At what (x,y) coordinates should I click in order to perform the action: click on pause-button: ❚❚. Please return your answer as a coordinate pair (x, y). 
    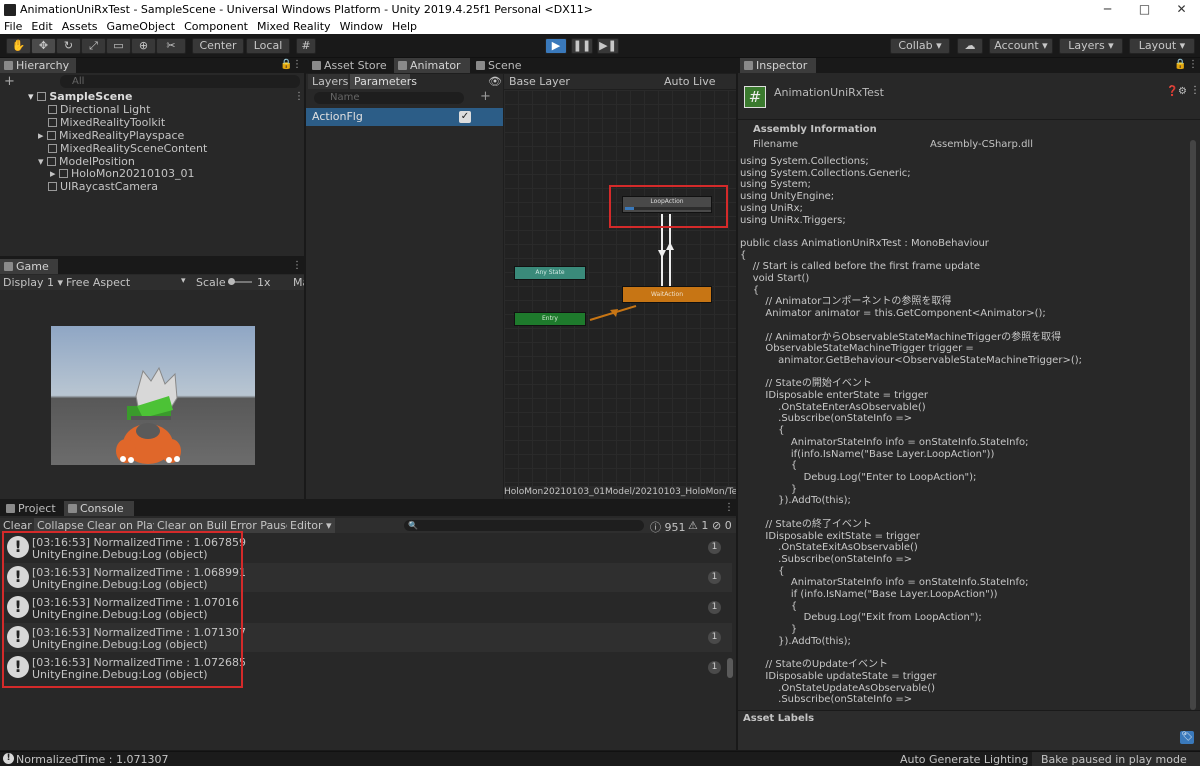
    Looking at the image, I should click on (582, 46).